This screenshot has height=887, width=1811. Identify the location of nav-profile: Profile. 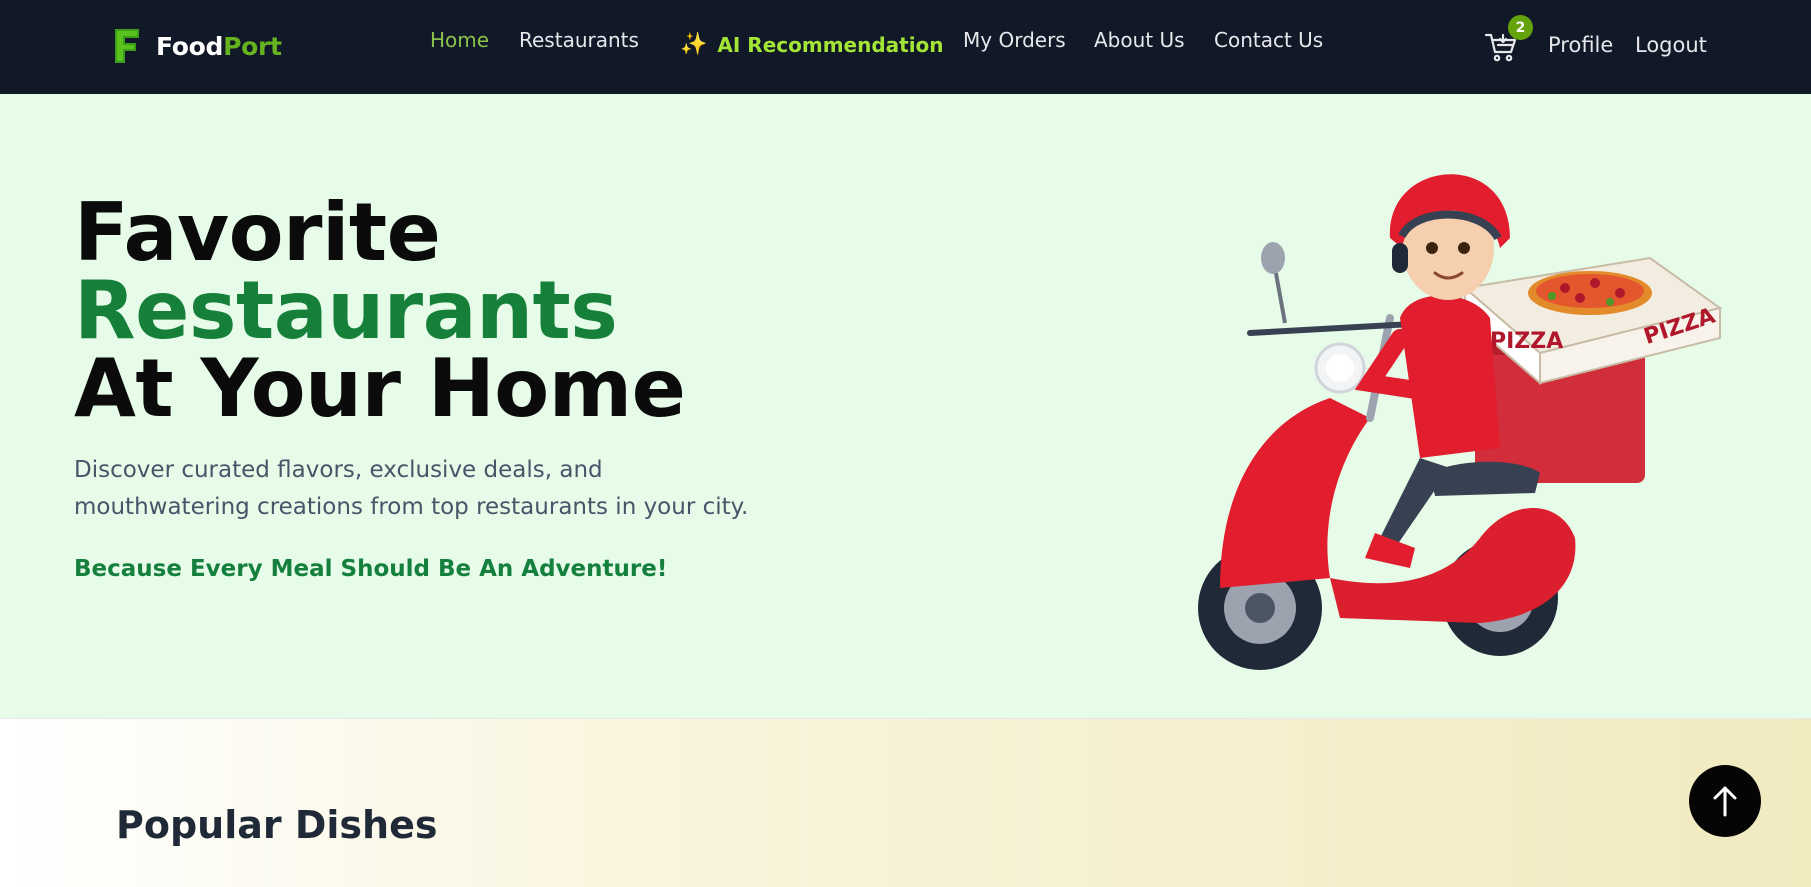
(1580, 45).